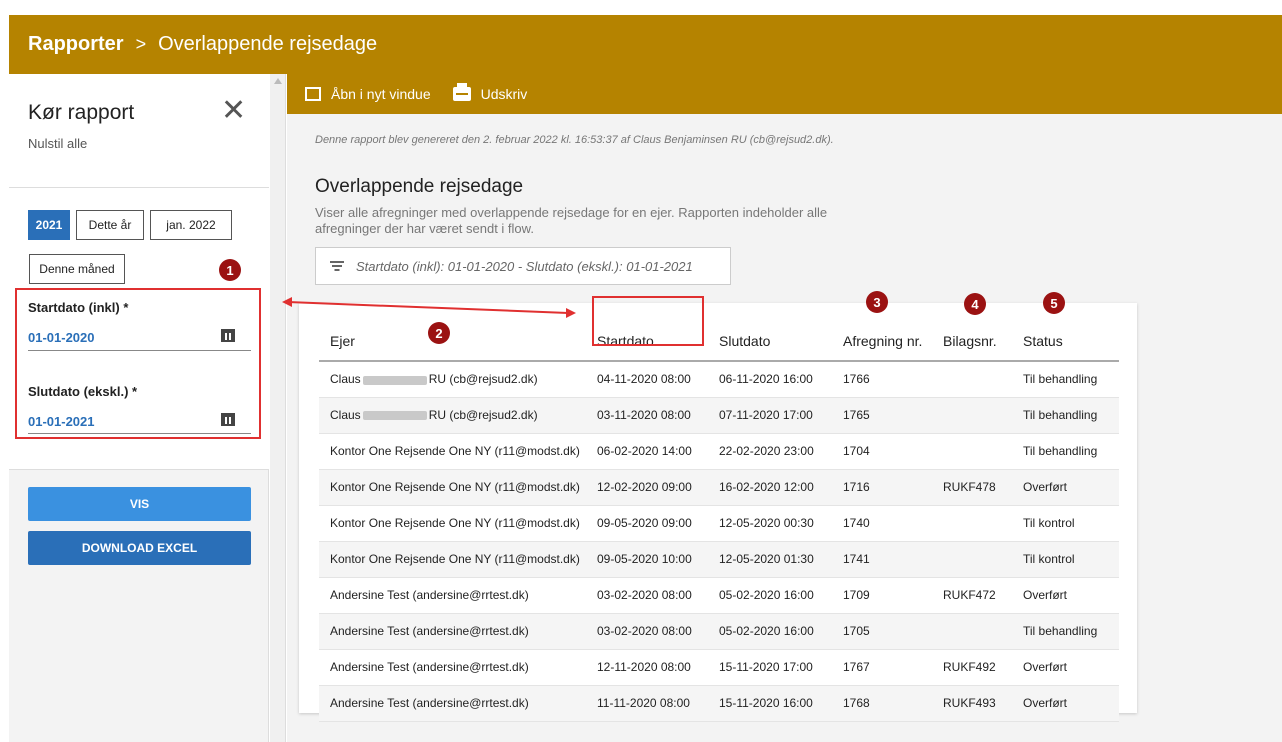 This screenshot has height=742, width=1282. I want to click on cell-start-date: 11-11-2020 08:00, so click(647, 703).